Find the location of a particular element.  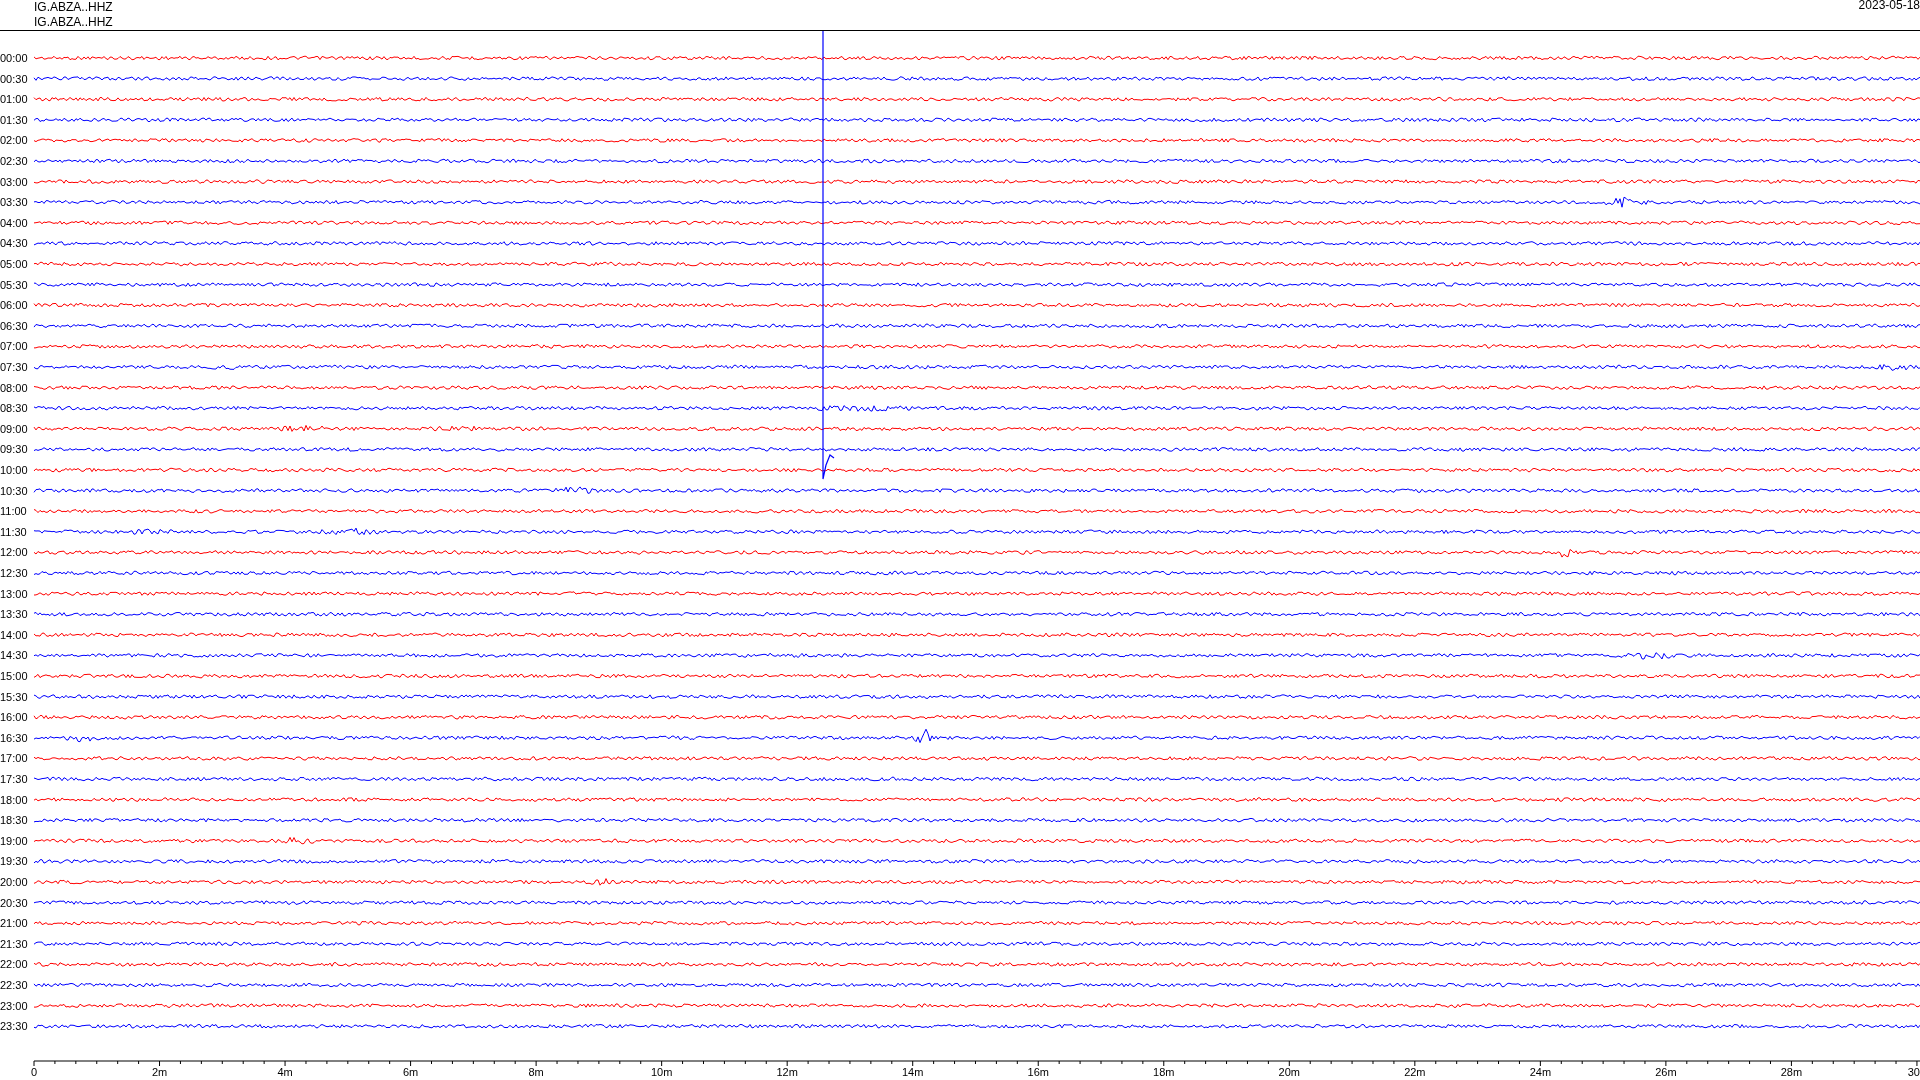

date-label: 2023-05-18 is located at coordinates (1889, 6).